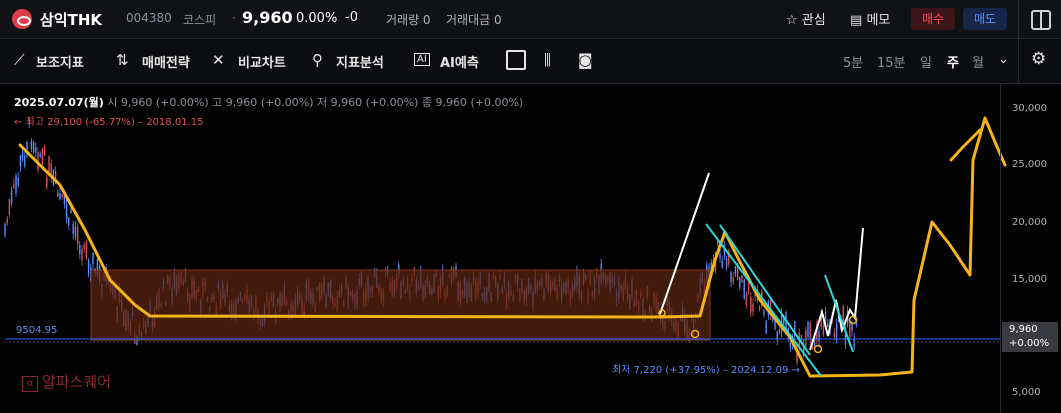  I want to click on strategy-icon: ⇅, so click(122, 60).